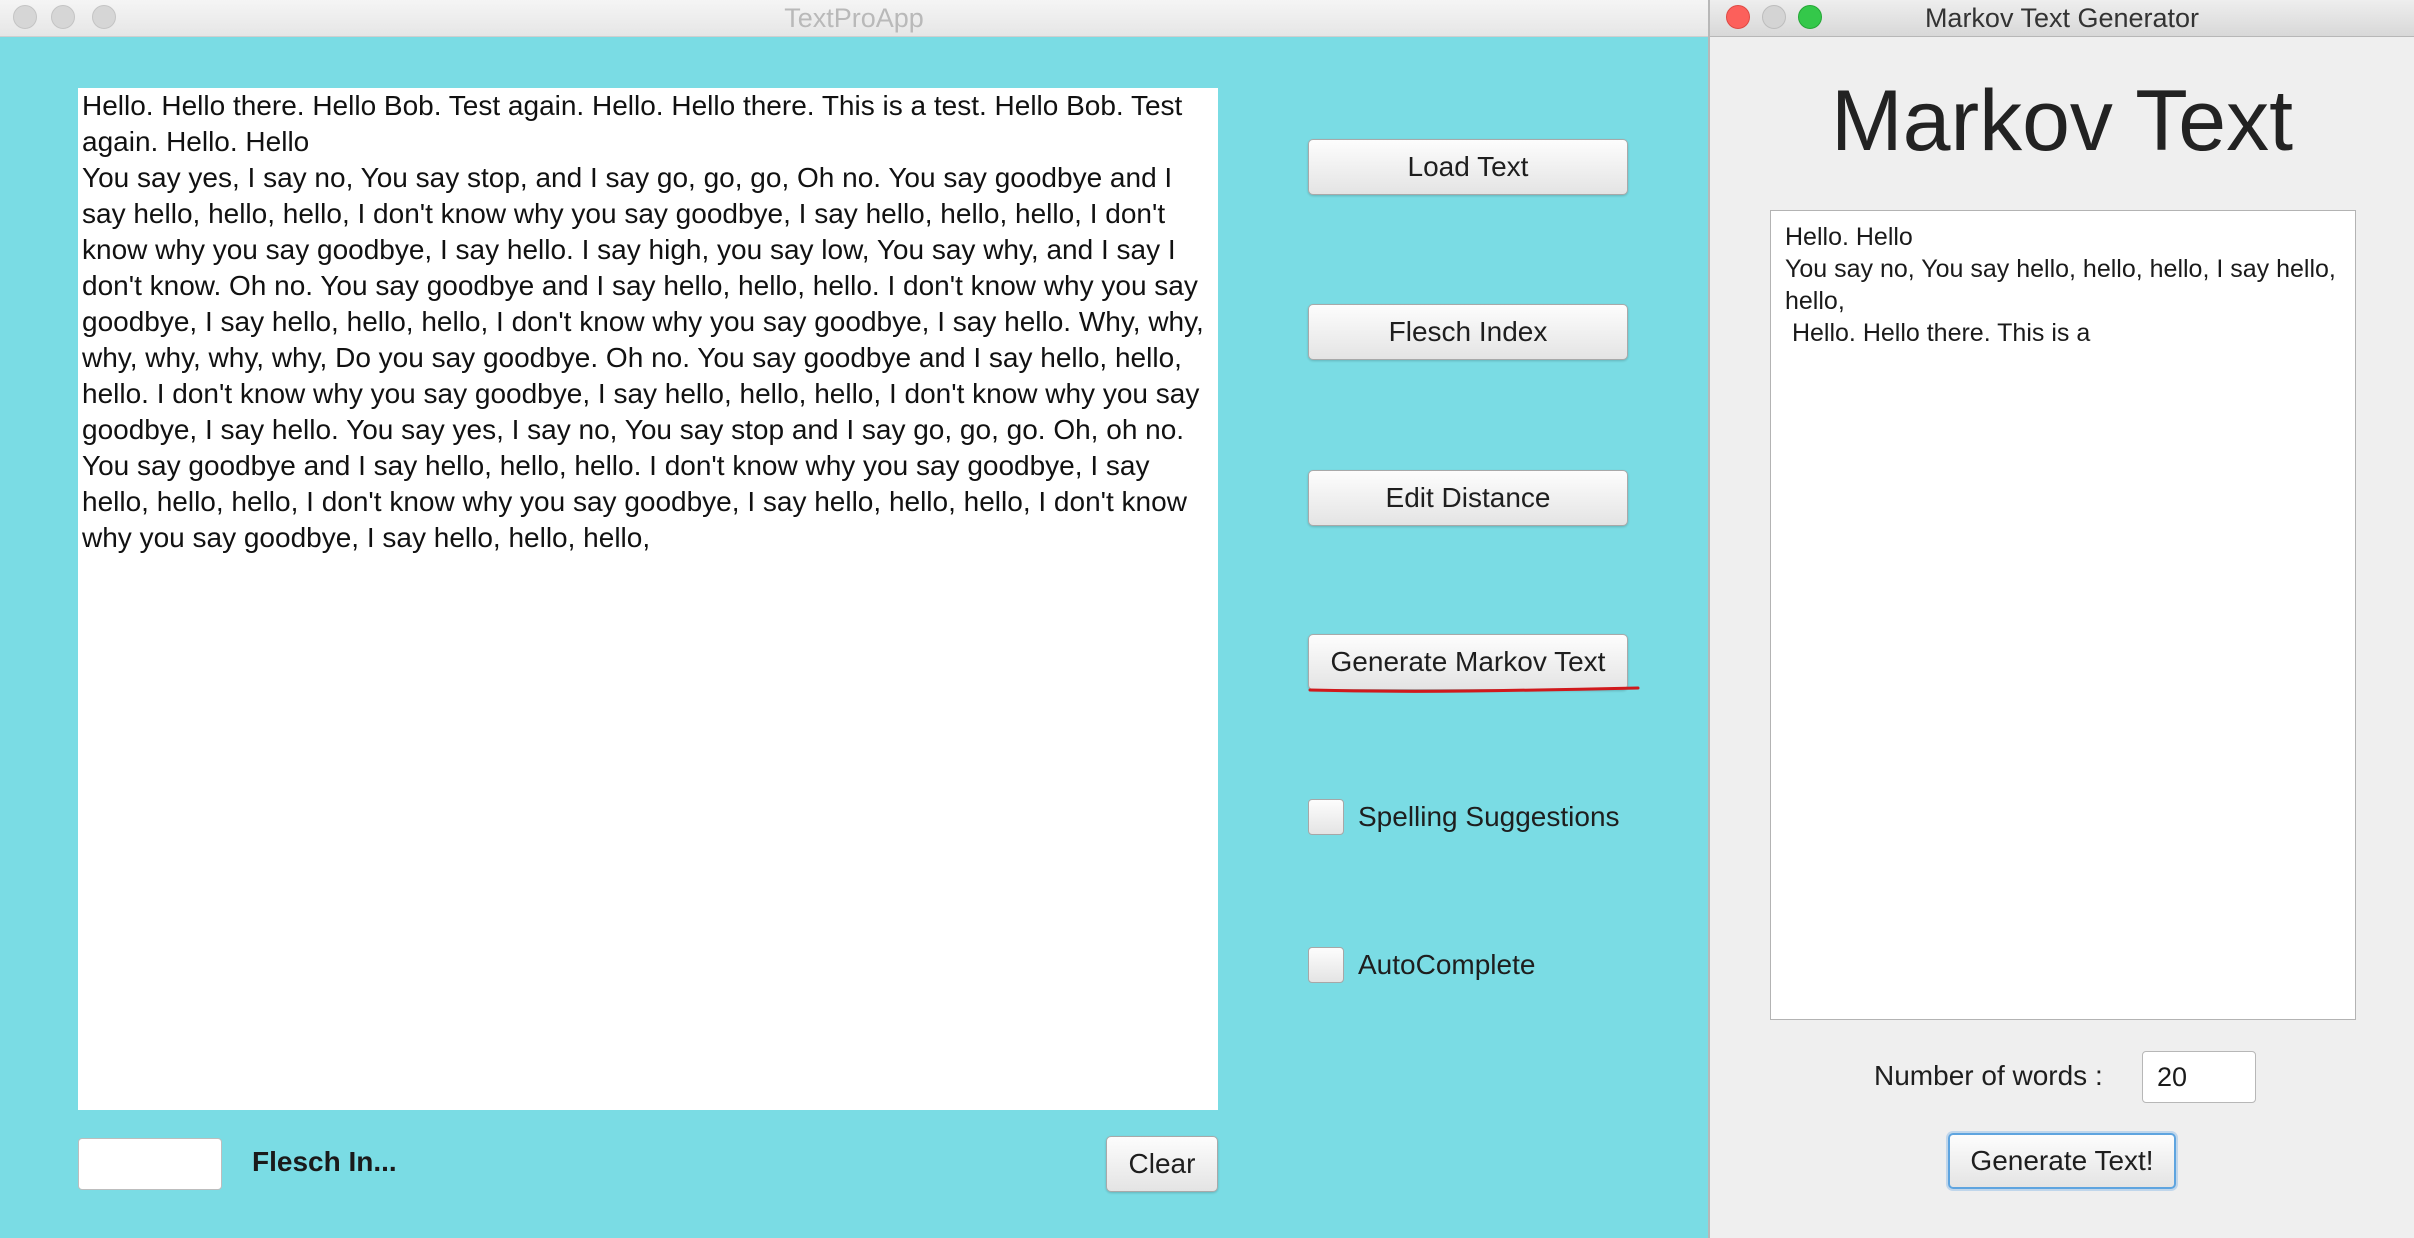 The width and height of the screenshot is (2414, 1238). Describe the element at coordinates (1849, 237) in the screenshot. I see `output-line: Hello. Hello` at that location.